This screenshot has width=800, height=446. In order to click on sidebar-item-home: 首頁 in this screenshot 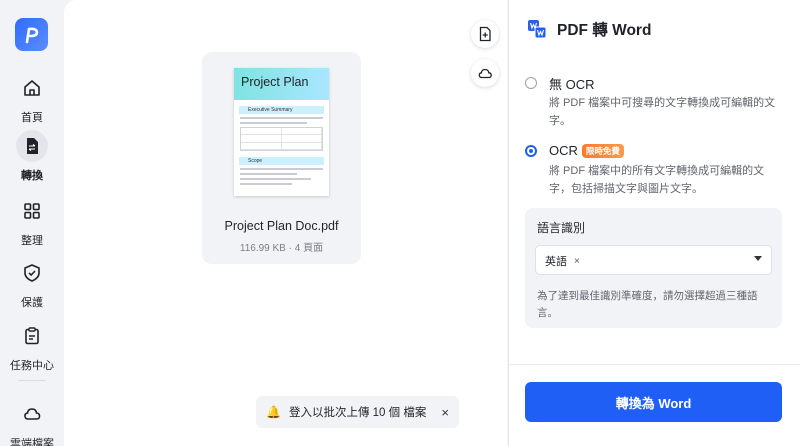, I will do `click(32, 98)`.